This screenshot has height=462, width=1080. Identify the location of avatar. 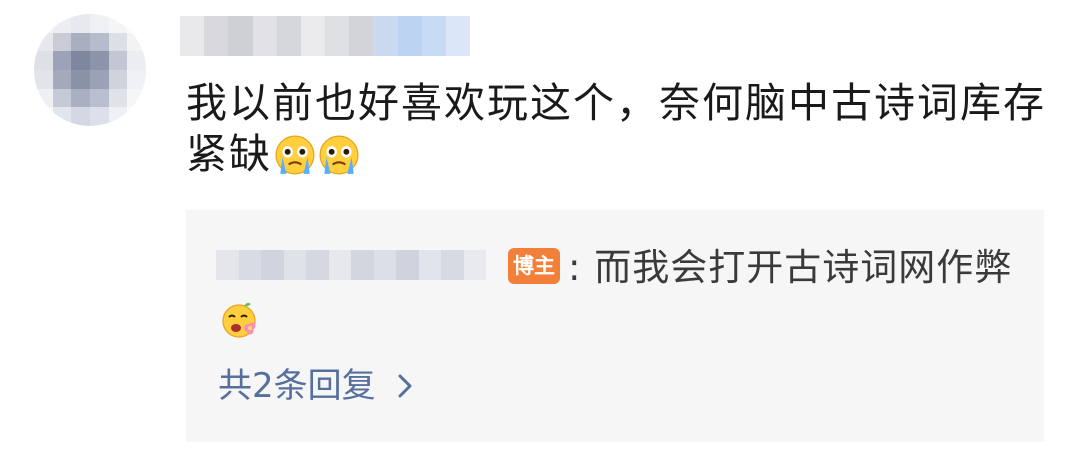
(90, 70).